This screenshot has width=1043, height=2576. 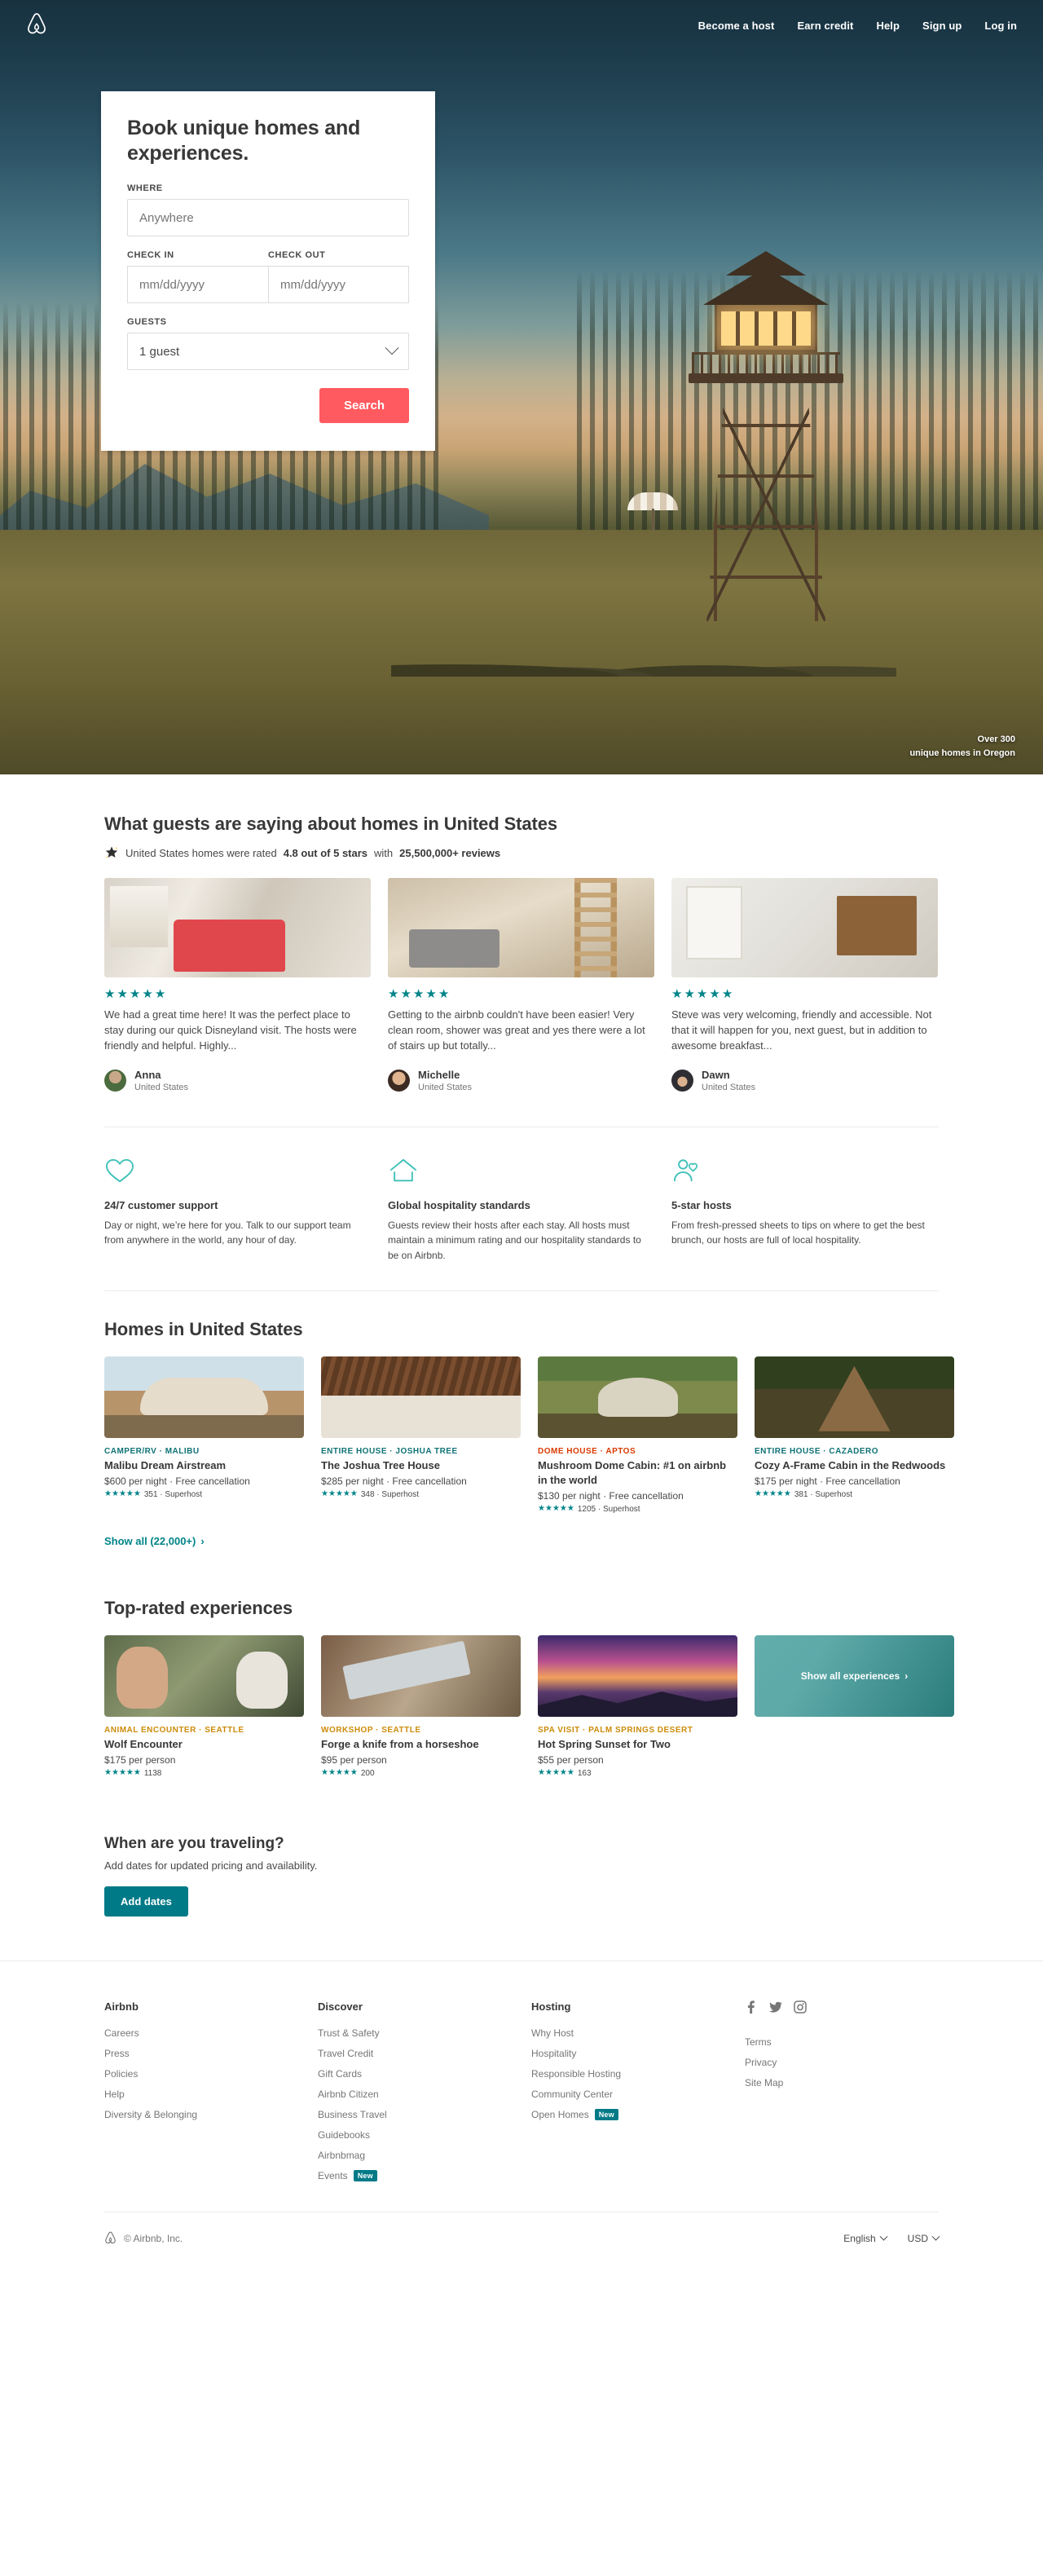 I want to click on listing-review-count: 348 · Superhost, so click(x=390, y=1494).